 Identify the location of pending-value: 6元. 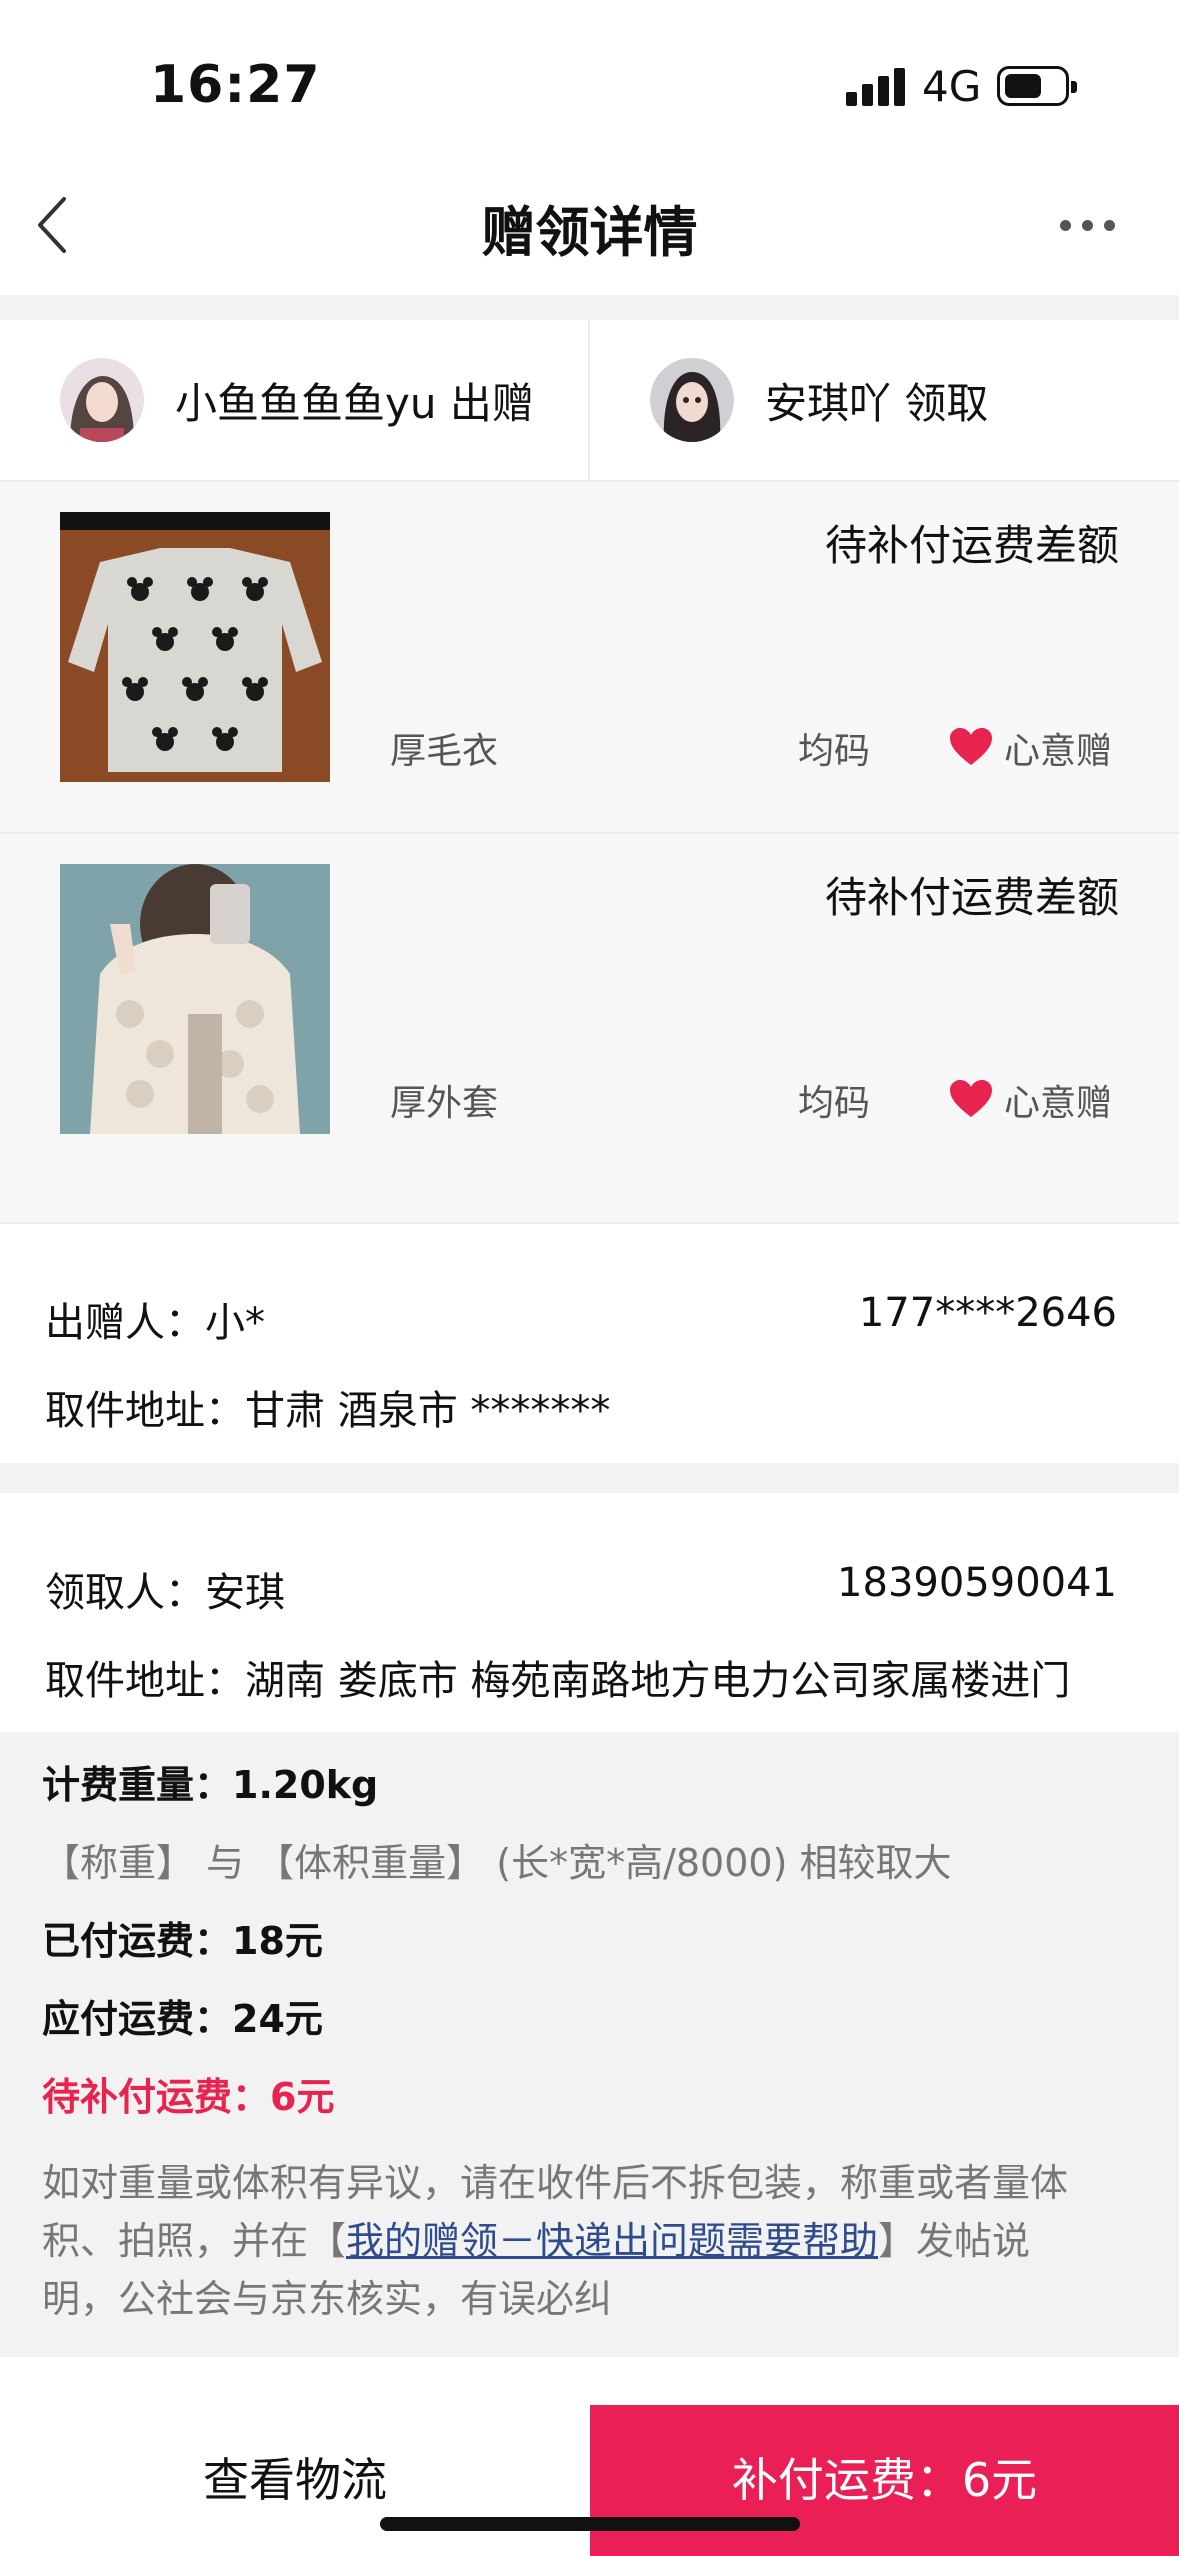
(302, 2097).